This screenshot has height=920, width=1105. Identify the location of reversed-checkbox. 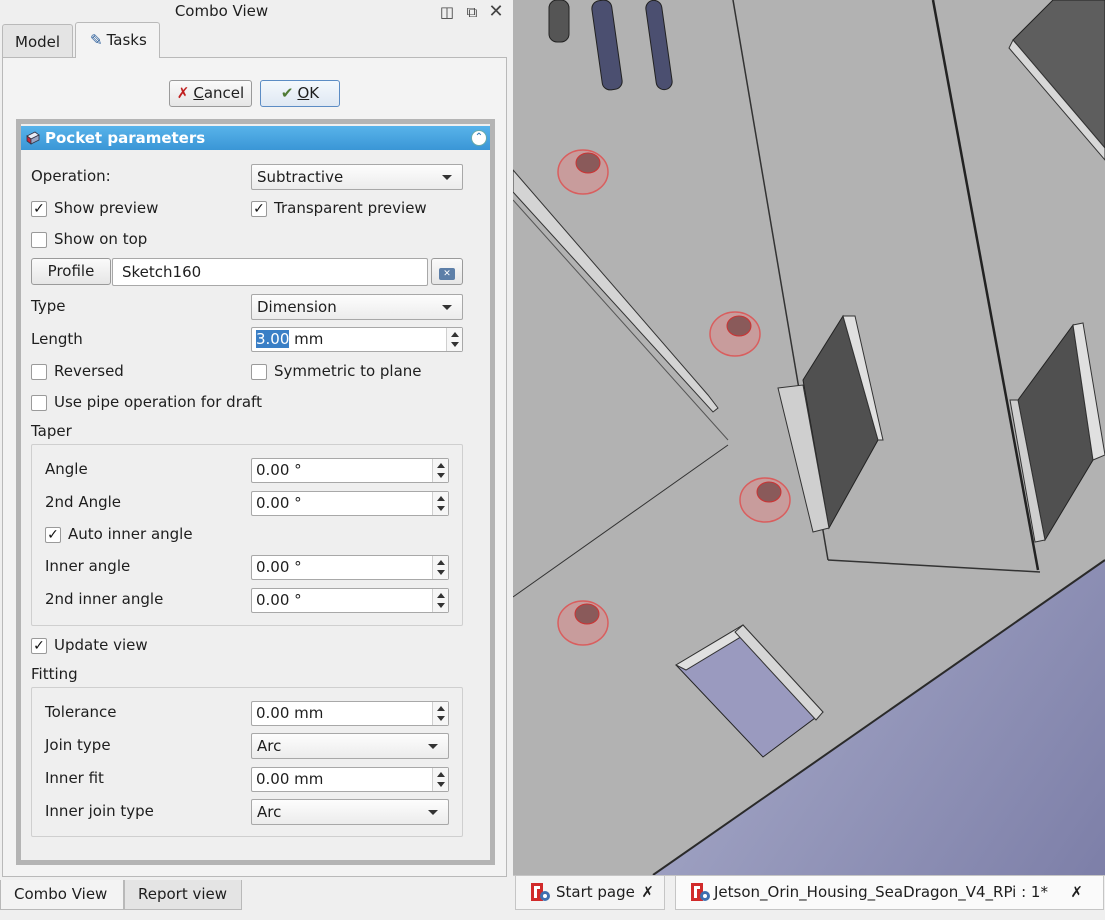
(39, 372).